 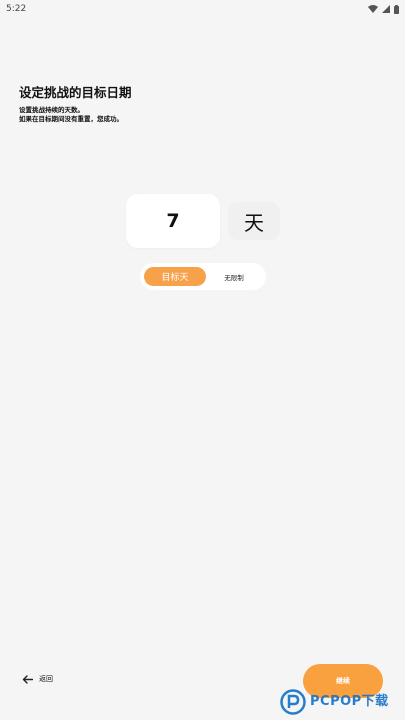 I want to click on wifi-icon, so click(x=373, y=9).